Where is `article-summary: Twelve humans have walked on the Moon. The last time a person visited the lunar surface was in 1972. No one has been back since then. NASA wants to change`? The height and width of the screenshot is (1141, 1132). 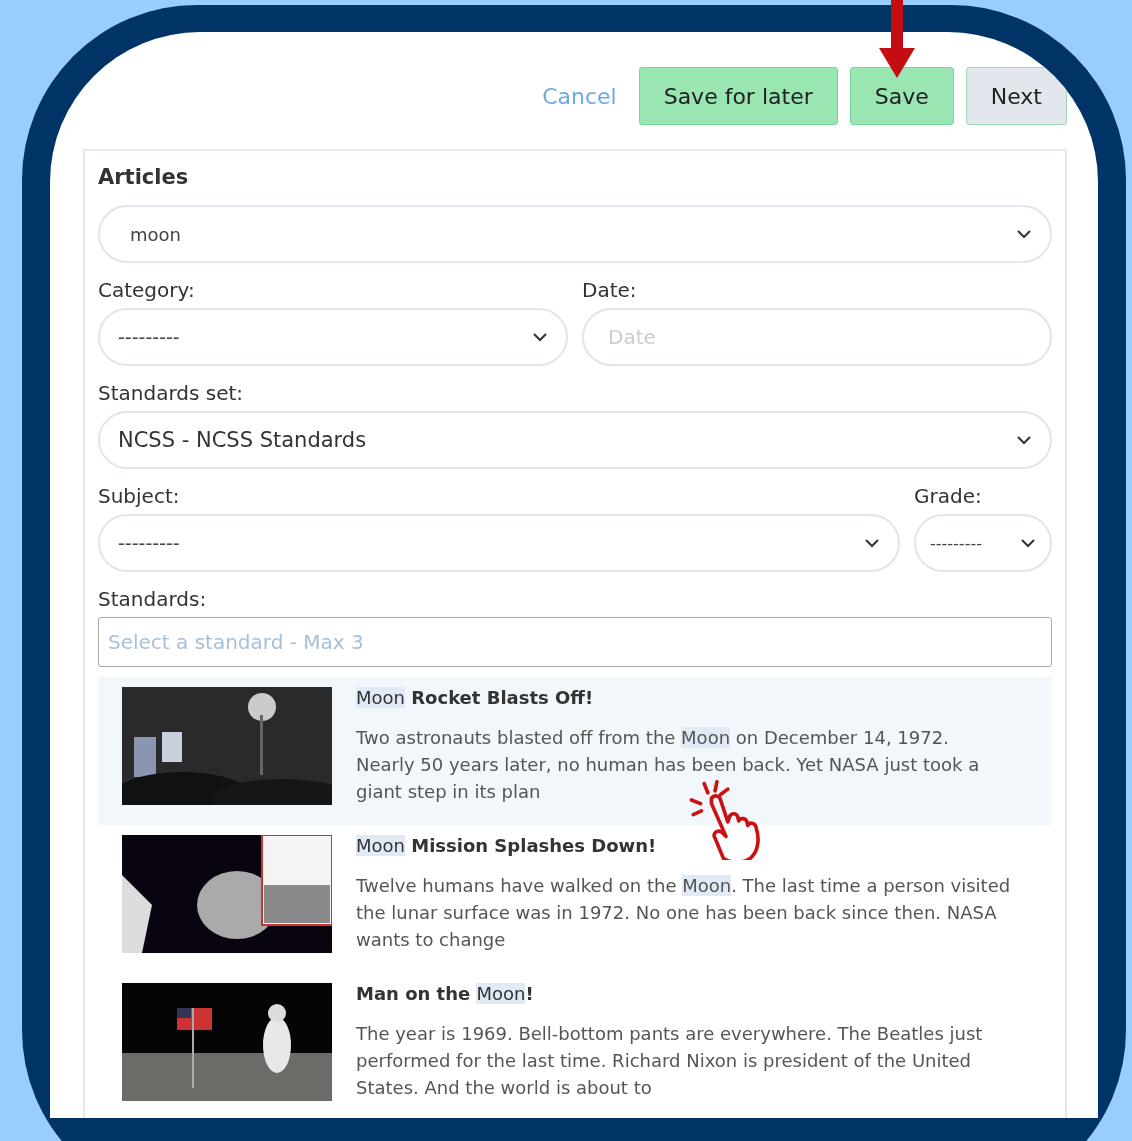
article-summary: Twelve humans have walked on the Moon. The last time a person visited the lunar surface was in 1972. No one has been back since then. NASA wants to change is located at coordinates (684, 913).